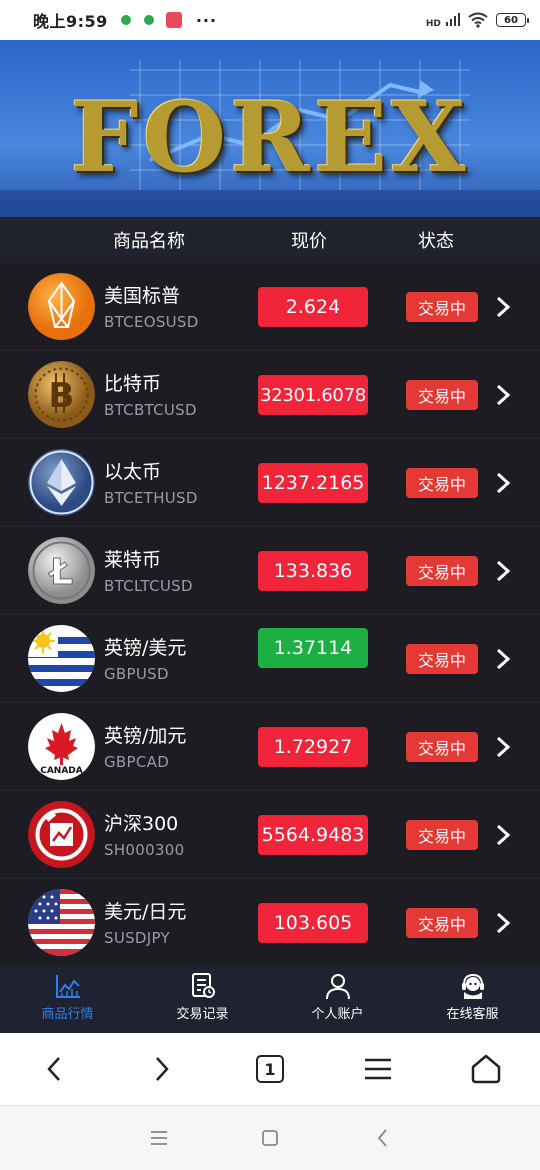 This screenshot has width=540, height=1170. I want to click on wifi-icon, so click(478, 20).